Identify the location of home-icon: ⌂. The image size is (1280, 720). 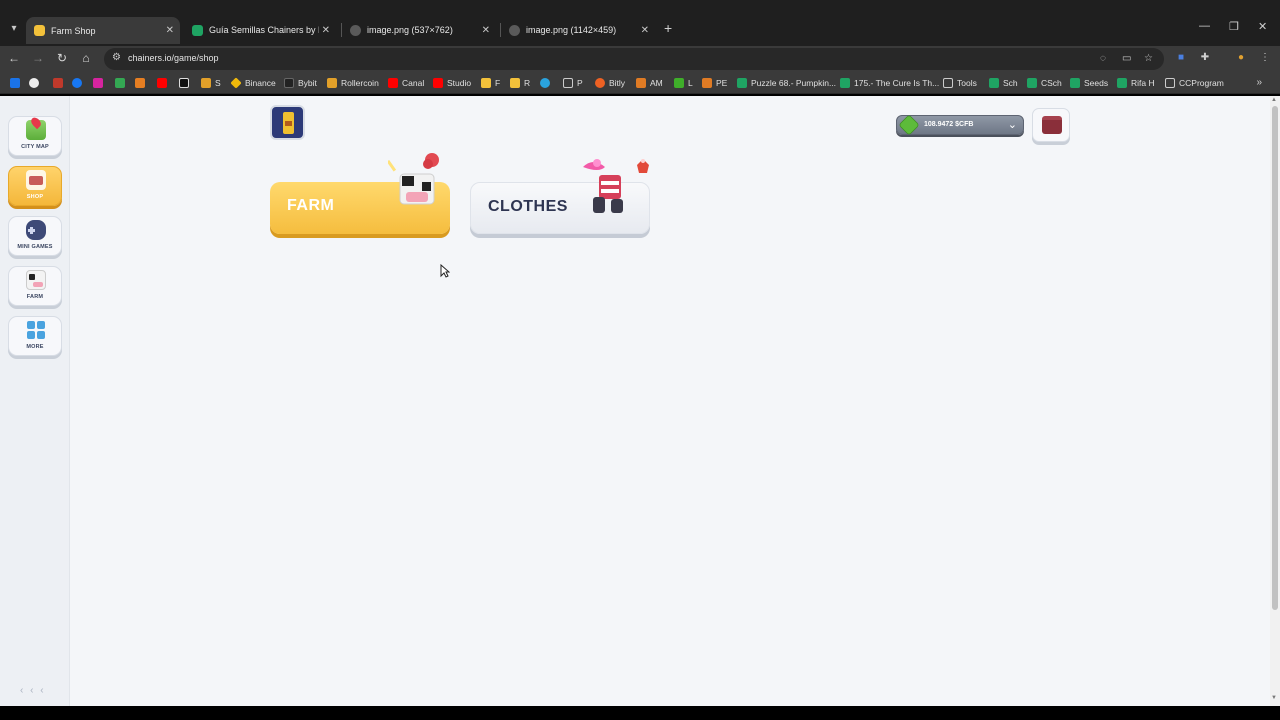
(86, 58).